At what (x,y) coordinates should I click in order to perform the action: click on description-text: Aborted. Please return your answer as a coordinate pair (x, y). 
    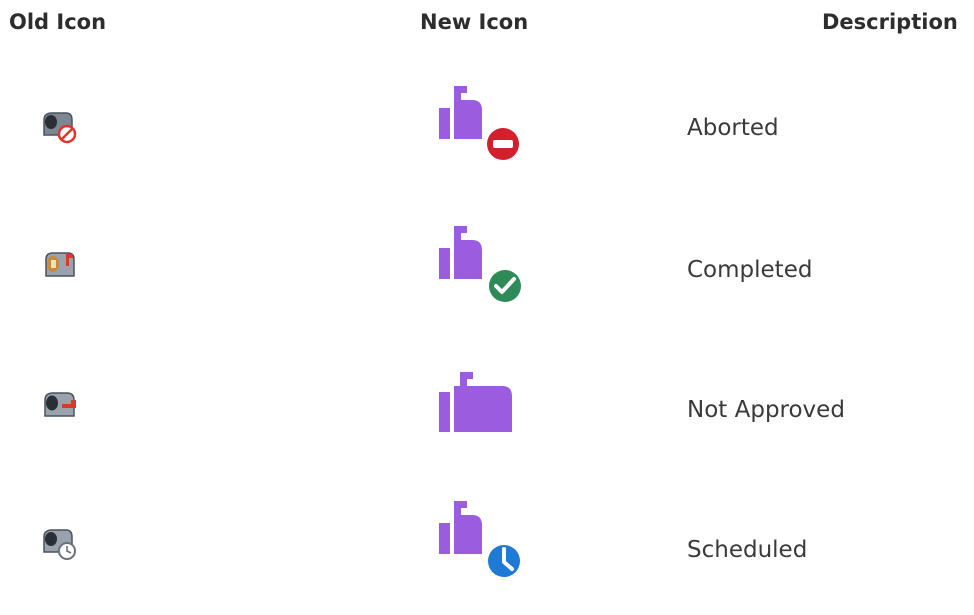
    Looking at the image, I should click on (733, 128).